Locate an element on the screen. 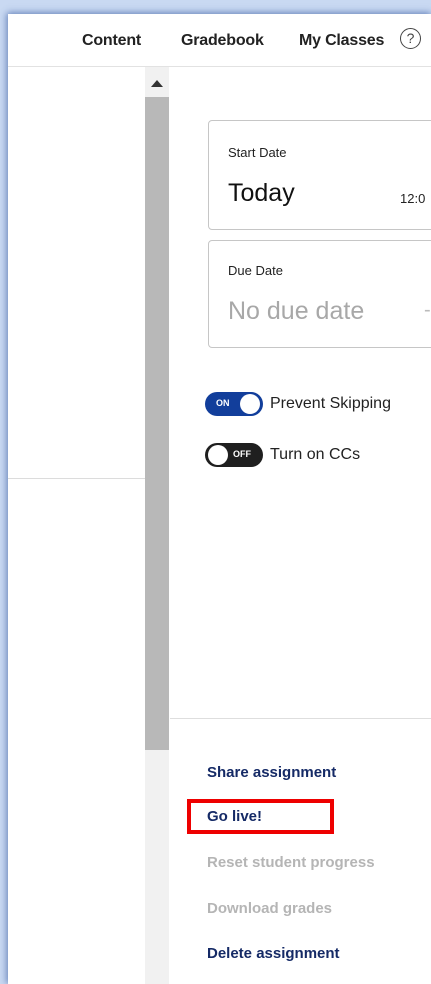 This screenshot has width=431, height=984. nav-gradebook: Gradebook is located at coordinates (222, 41).